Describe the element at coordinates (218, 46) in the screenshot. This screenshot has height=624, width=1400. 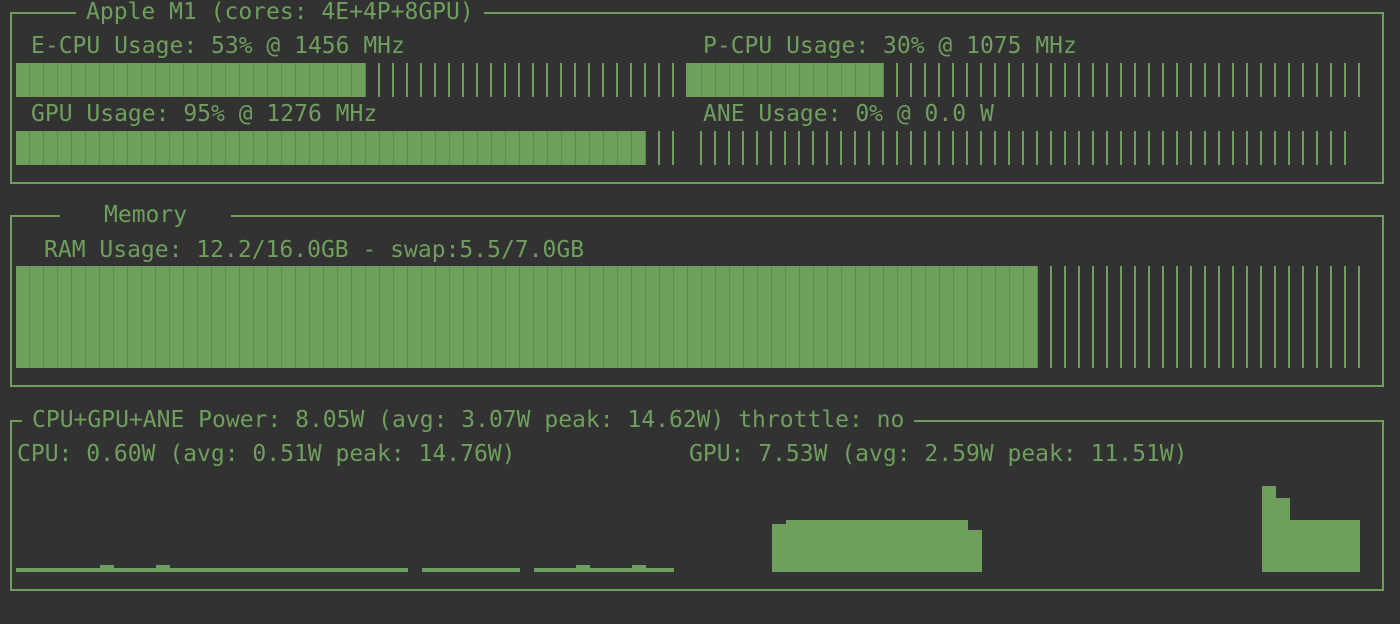
I see `ecpu-usage-label: E-CPU Usage: 53% @ 1456 MHz` at that location.